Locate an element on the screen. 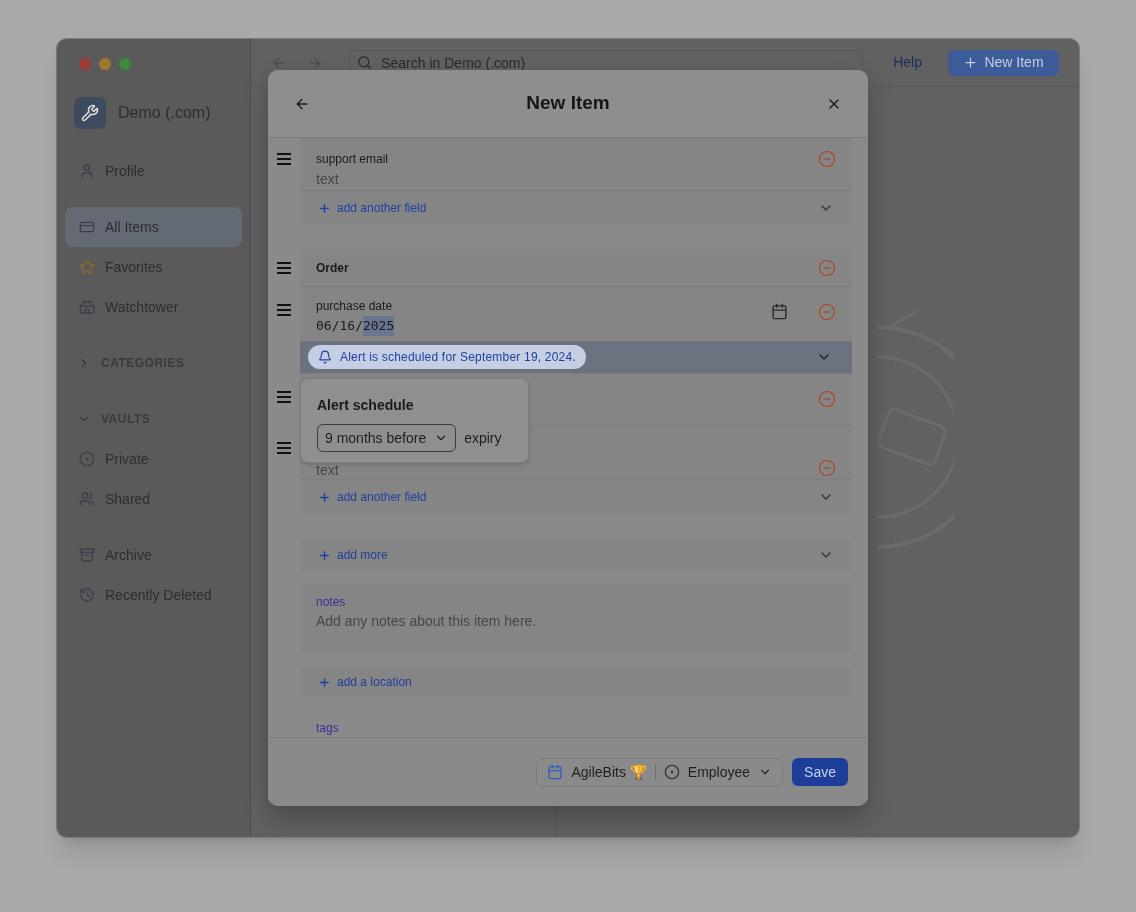 The height and width of the screenshot is (912, 1136). date-field: 06/16/2025 is located at coordinates (543, 326).